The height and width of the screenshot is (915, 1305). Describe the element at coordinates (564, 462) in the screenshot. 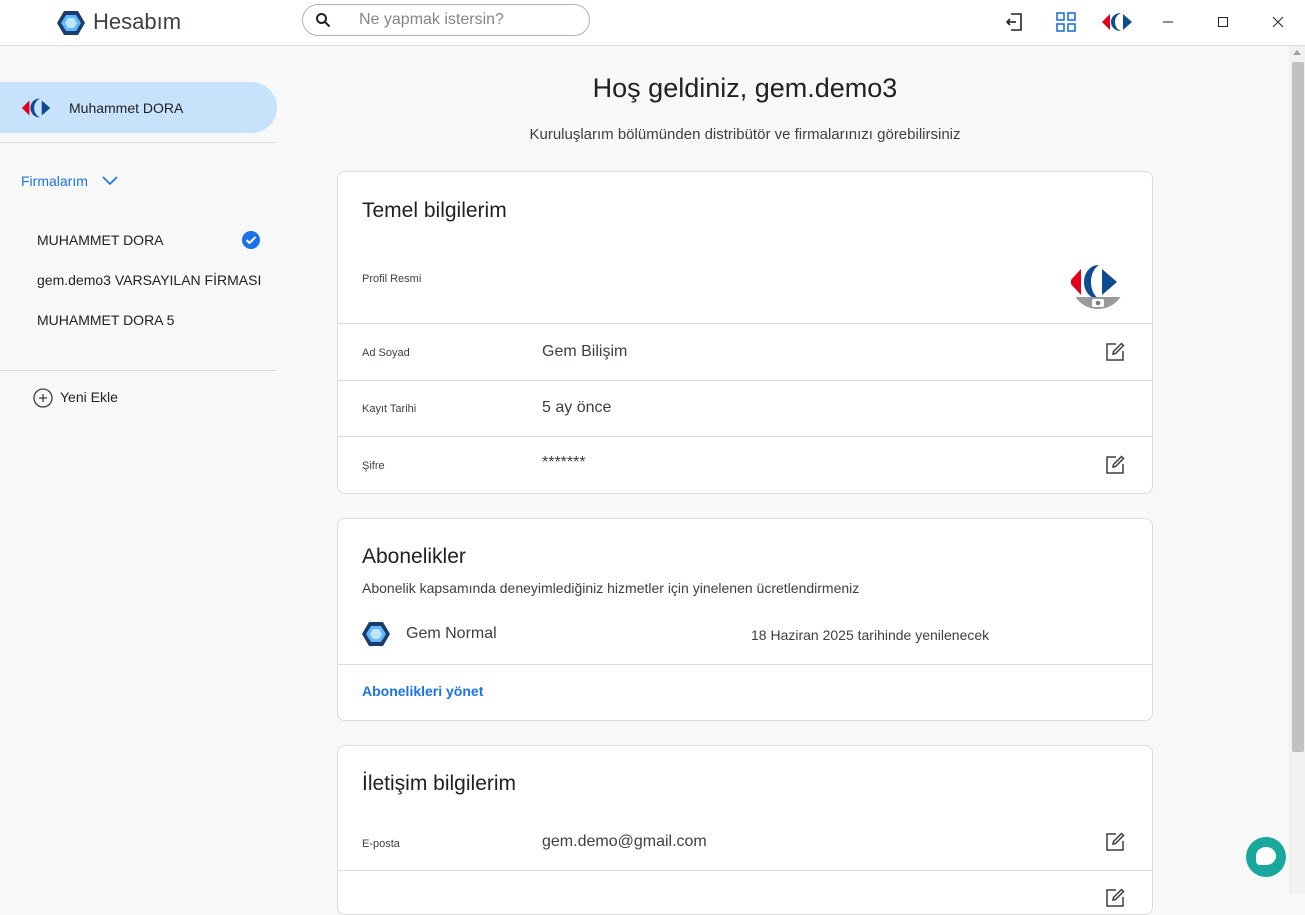

I see `password-value: *******` at that location.